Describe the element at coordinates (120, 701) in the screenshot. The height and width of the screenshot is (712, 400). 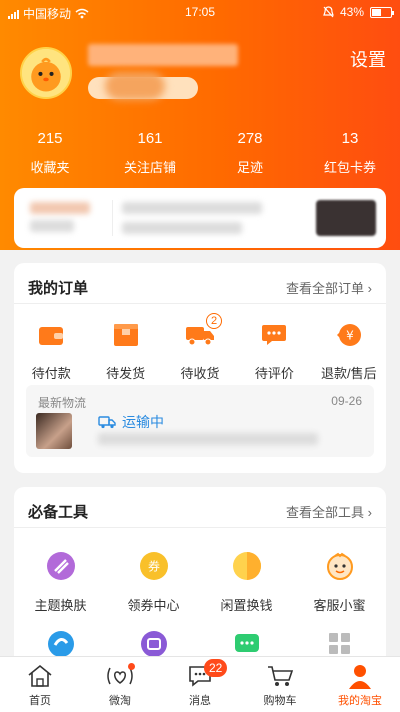
I see `tab-label: 微淘` at that location.